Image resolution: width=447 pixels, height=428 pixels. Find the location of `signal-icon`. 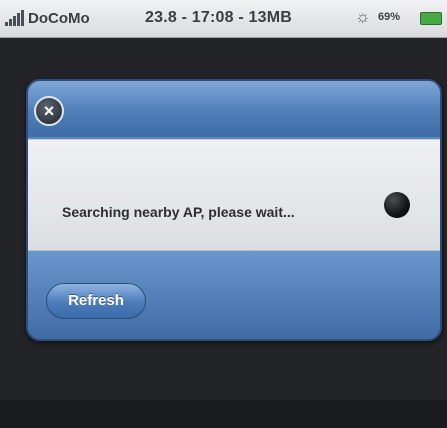

signal-icon is located at coordinates (15, 18).